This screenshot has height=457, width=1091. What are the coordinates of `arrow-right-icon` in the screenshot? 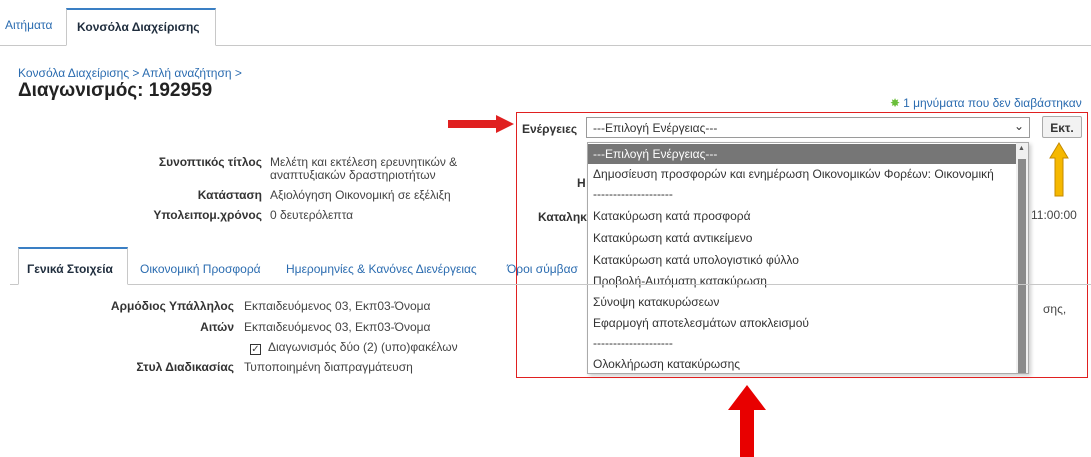 It's located at (481, 124).